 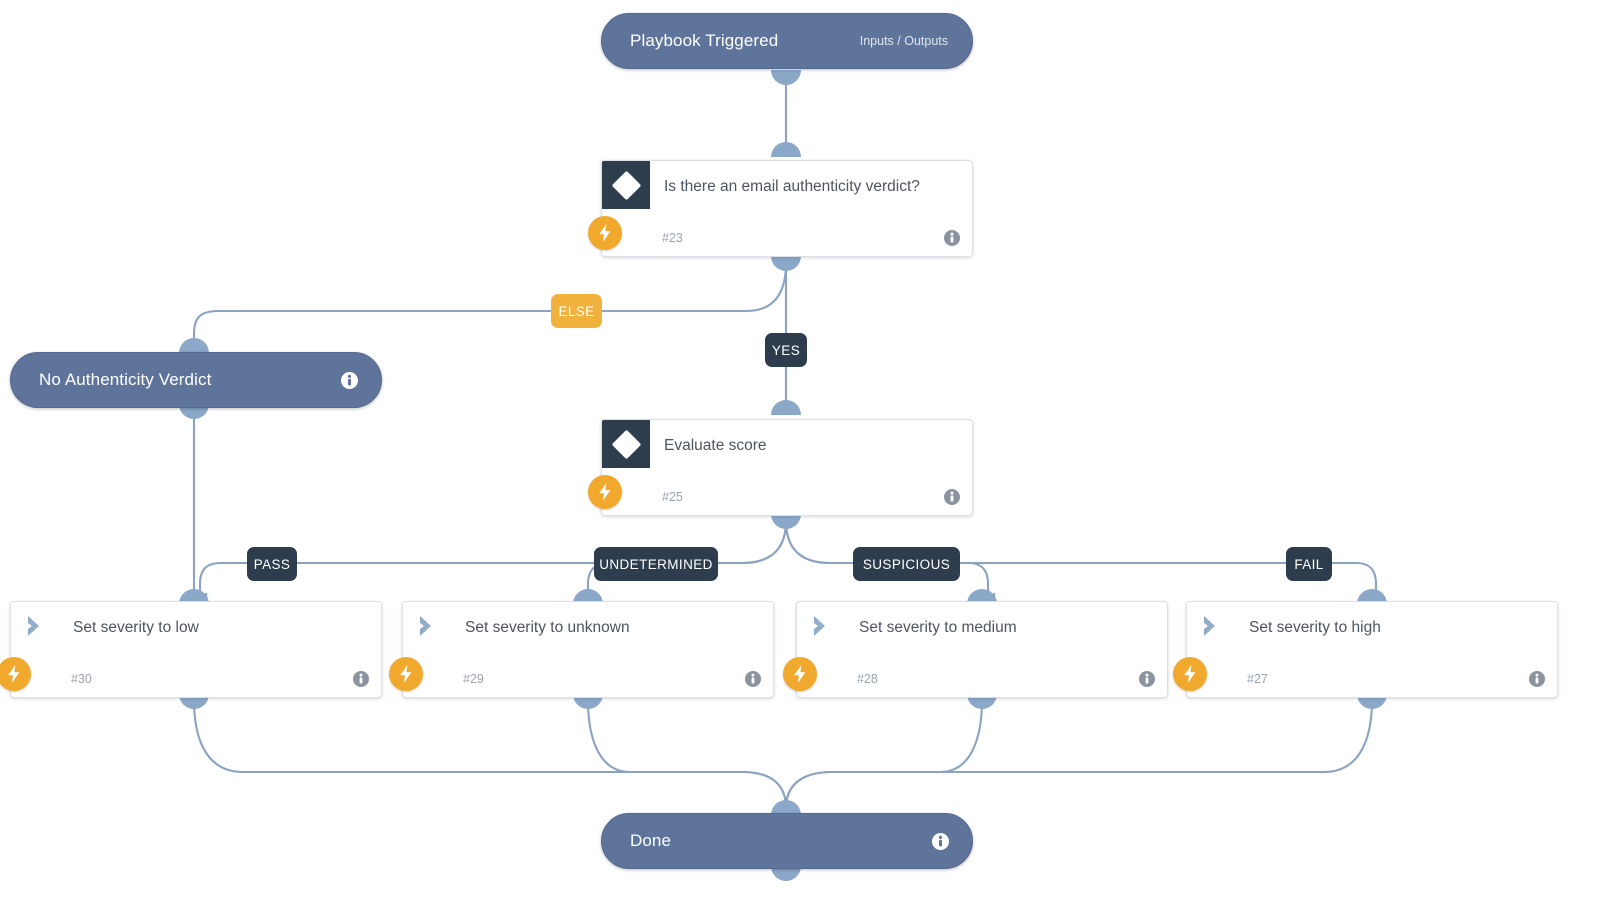 What do you see at coordinates (191, 649) in the screenshot?
I see `node-action-set-severity-low: Set severity to low #30` at bounding box center [191, 649].